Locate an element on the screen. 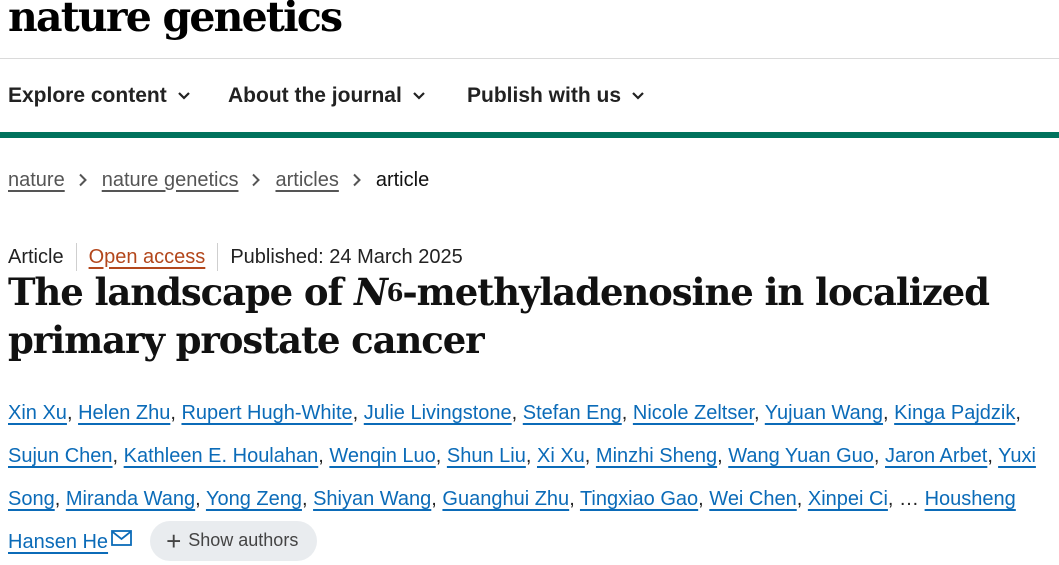  author-link: Nicole Zeltser is located at coordinates (693, 413).